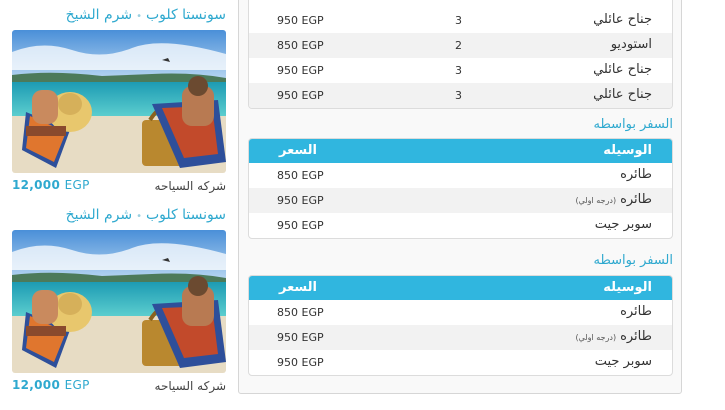  I want to click on room-type: استوديو, so click(631, 44).